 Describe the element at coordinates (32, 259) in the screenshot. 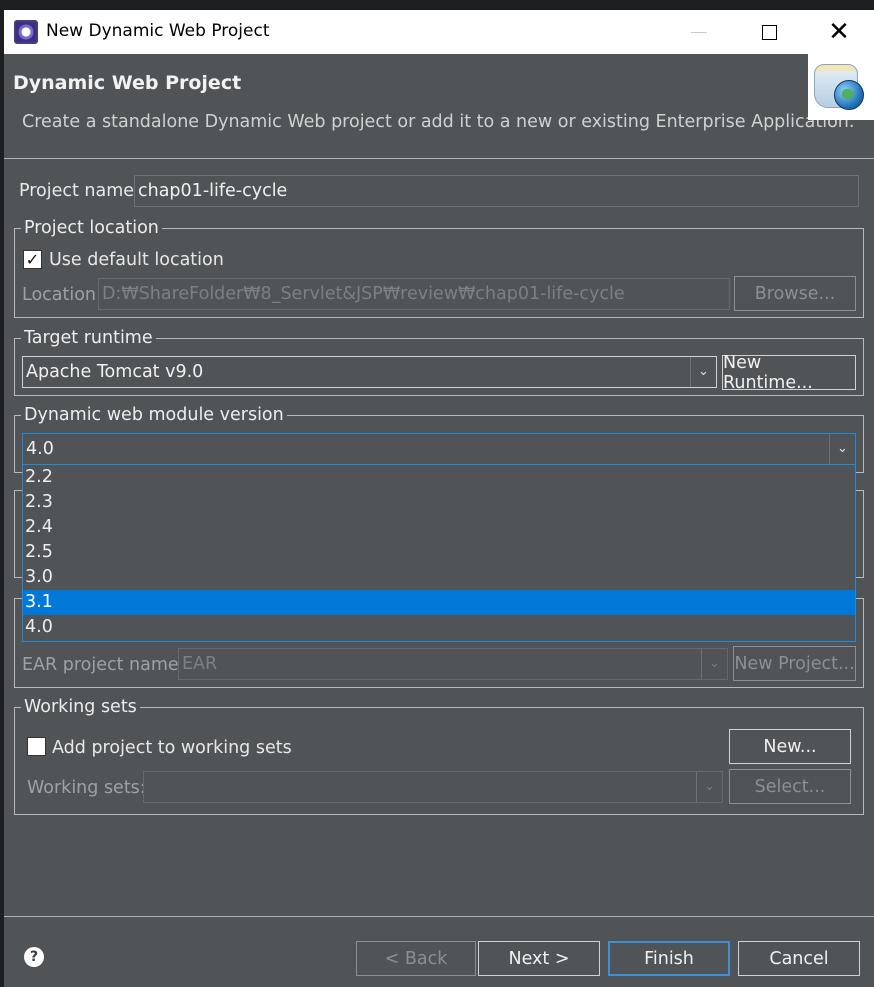

I see `use-default-location-checkbox: ✓` at that location.